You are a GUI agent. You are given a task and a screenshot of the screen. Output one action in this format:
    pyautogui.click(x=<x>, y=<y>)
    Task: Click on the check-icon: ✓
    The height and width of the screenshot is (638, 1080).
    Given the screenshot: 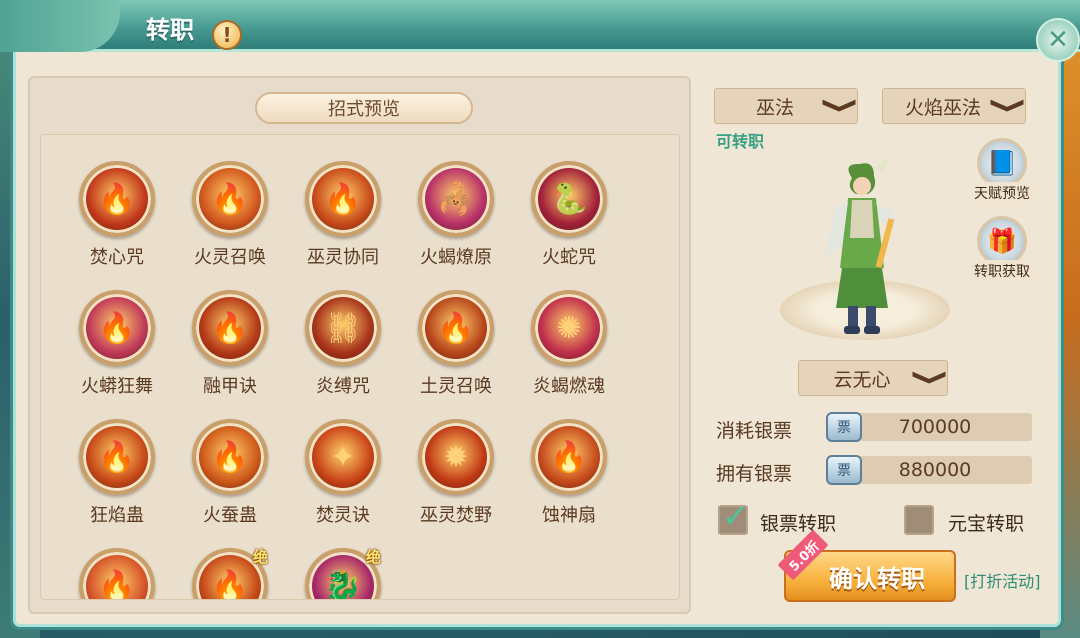 What is the action you would take?
    pyautogui.click(x=735, y=516)
    